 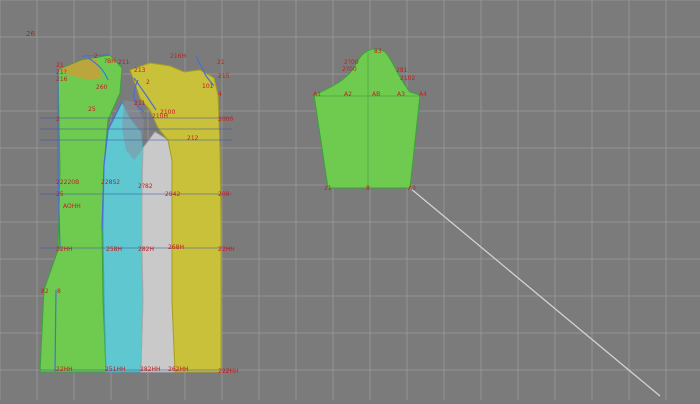 I want to click on label-sleeve-281: 281, so click(x=402, y=70).